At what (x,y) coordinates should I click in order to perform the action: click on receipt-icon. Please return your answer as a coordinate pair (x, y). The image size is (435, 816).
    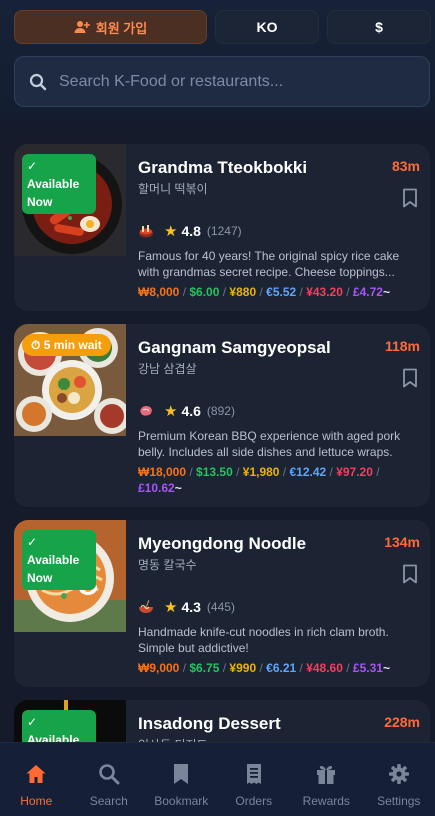
    Looking at the image, I should click on (253, 774).